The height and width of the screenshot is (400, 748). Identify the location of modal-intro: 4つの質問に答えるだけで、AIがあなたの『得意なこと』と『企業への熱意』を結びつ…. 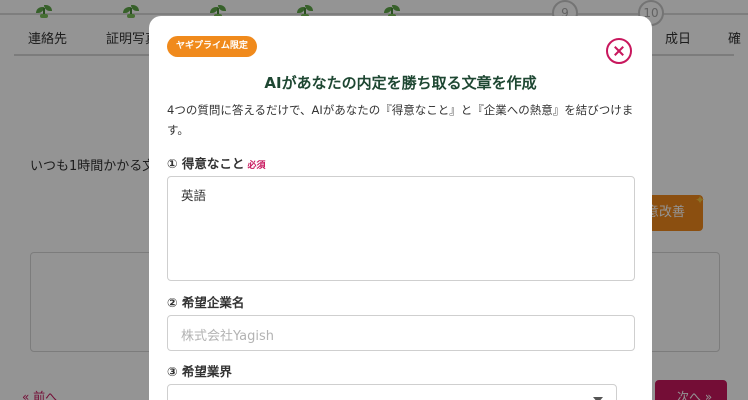
(400, 120).